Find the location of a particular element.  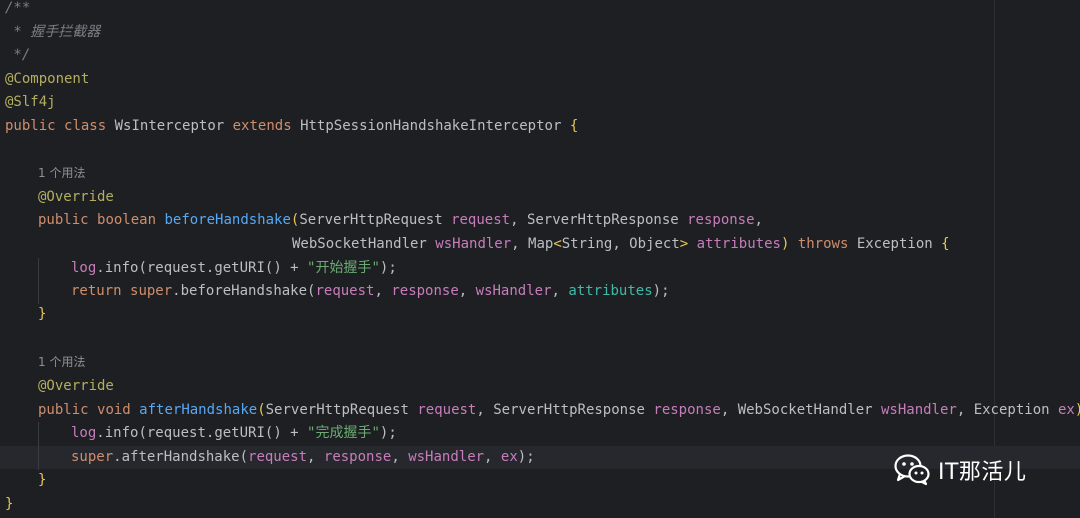

annotation: @Slf4j is located at coordinates (30, 102).